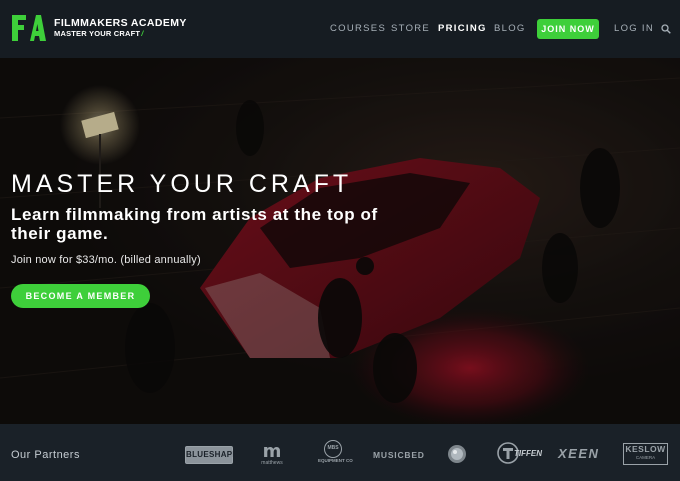 Image resolution: width=680 pixels, height=481 pixels. Describe the element at coordinates (410, 28) in the screenshot. I see `nav-store-link: STORE` at that location.